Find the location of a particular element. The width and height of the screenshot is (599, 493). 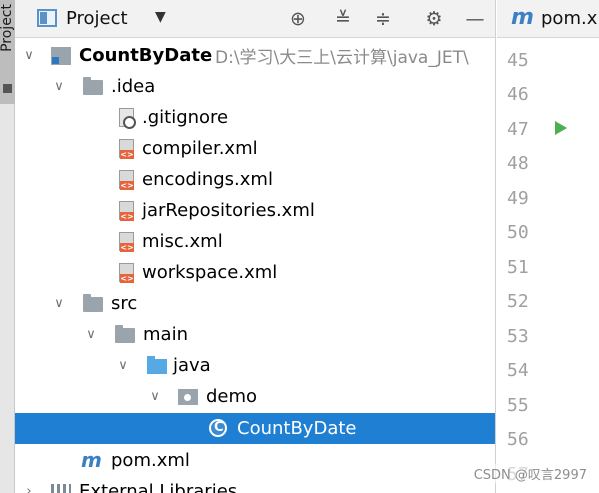

tree-item-external-libraries: › External Libraries is located at coordinates (255, 484).